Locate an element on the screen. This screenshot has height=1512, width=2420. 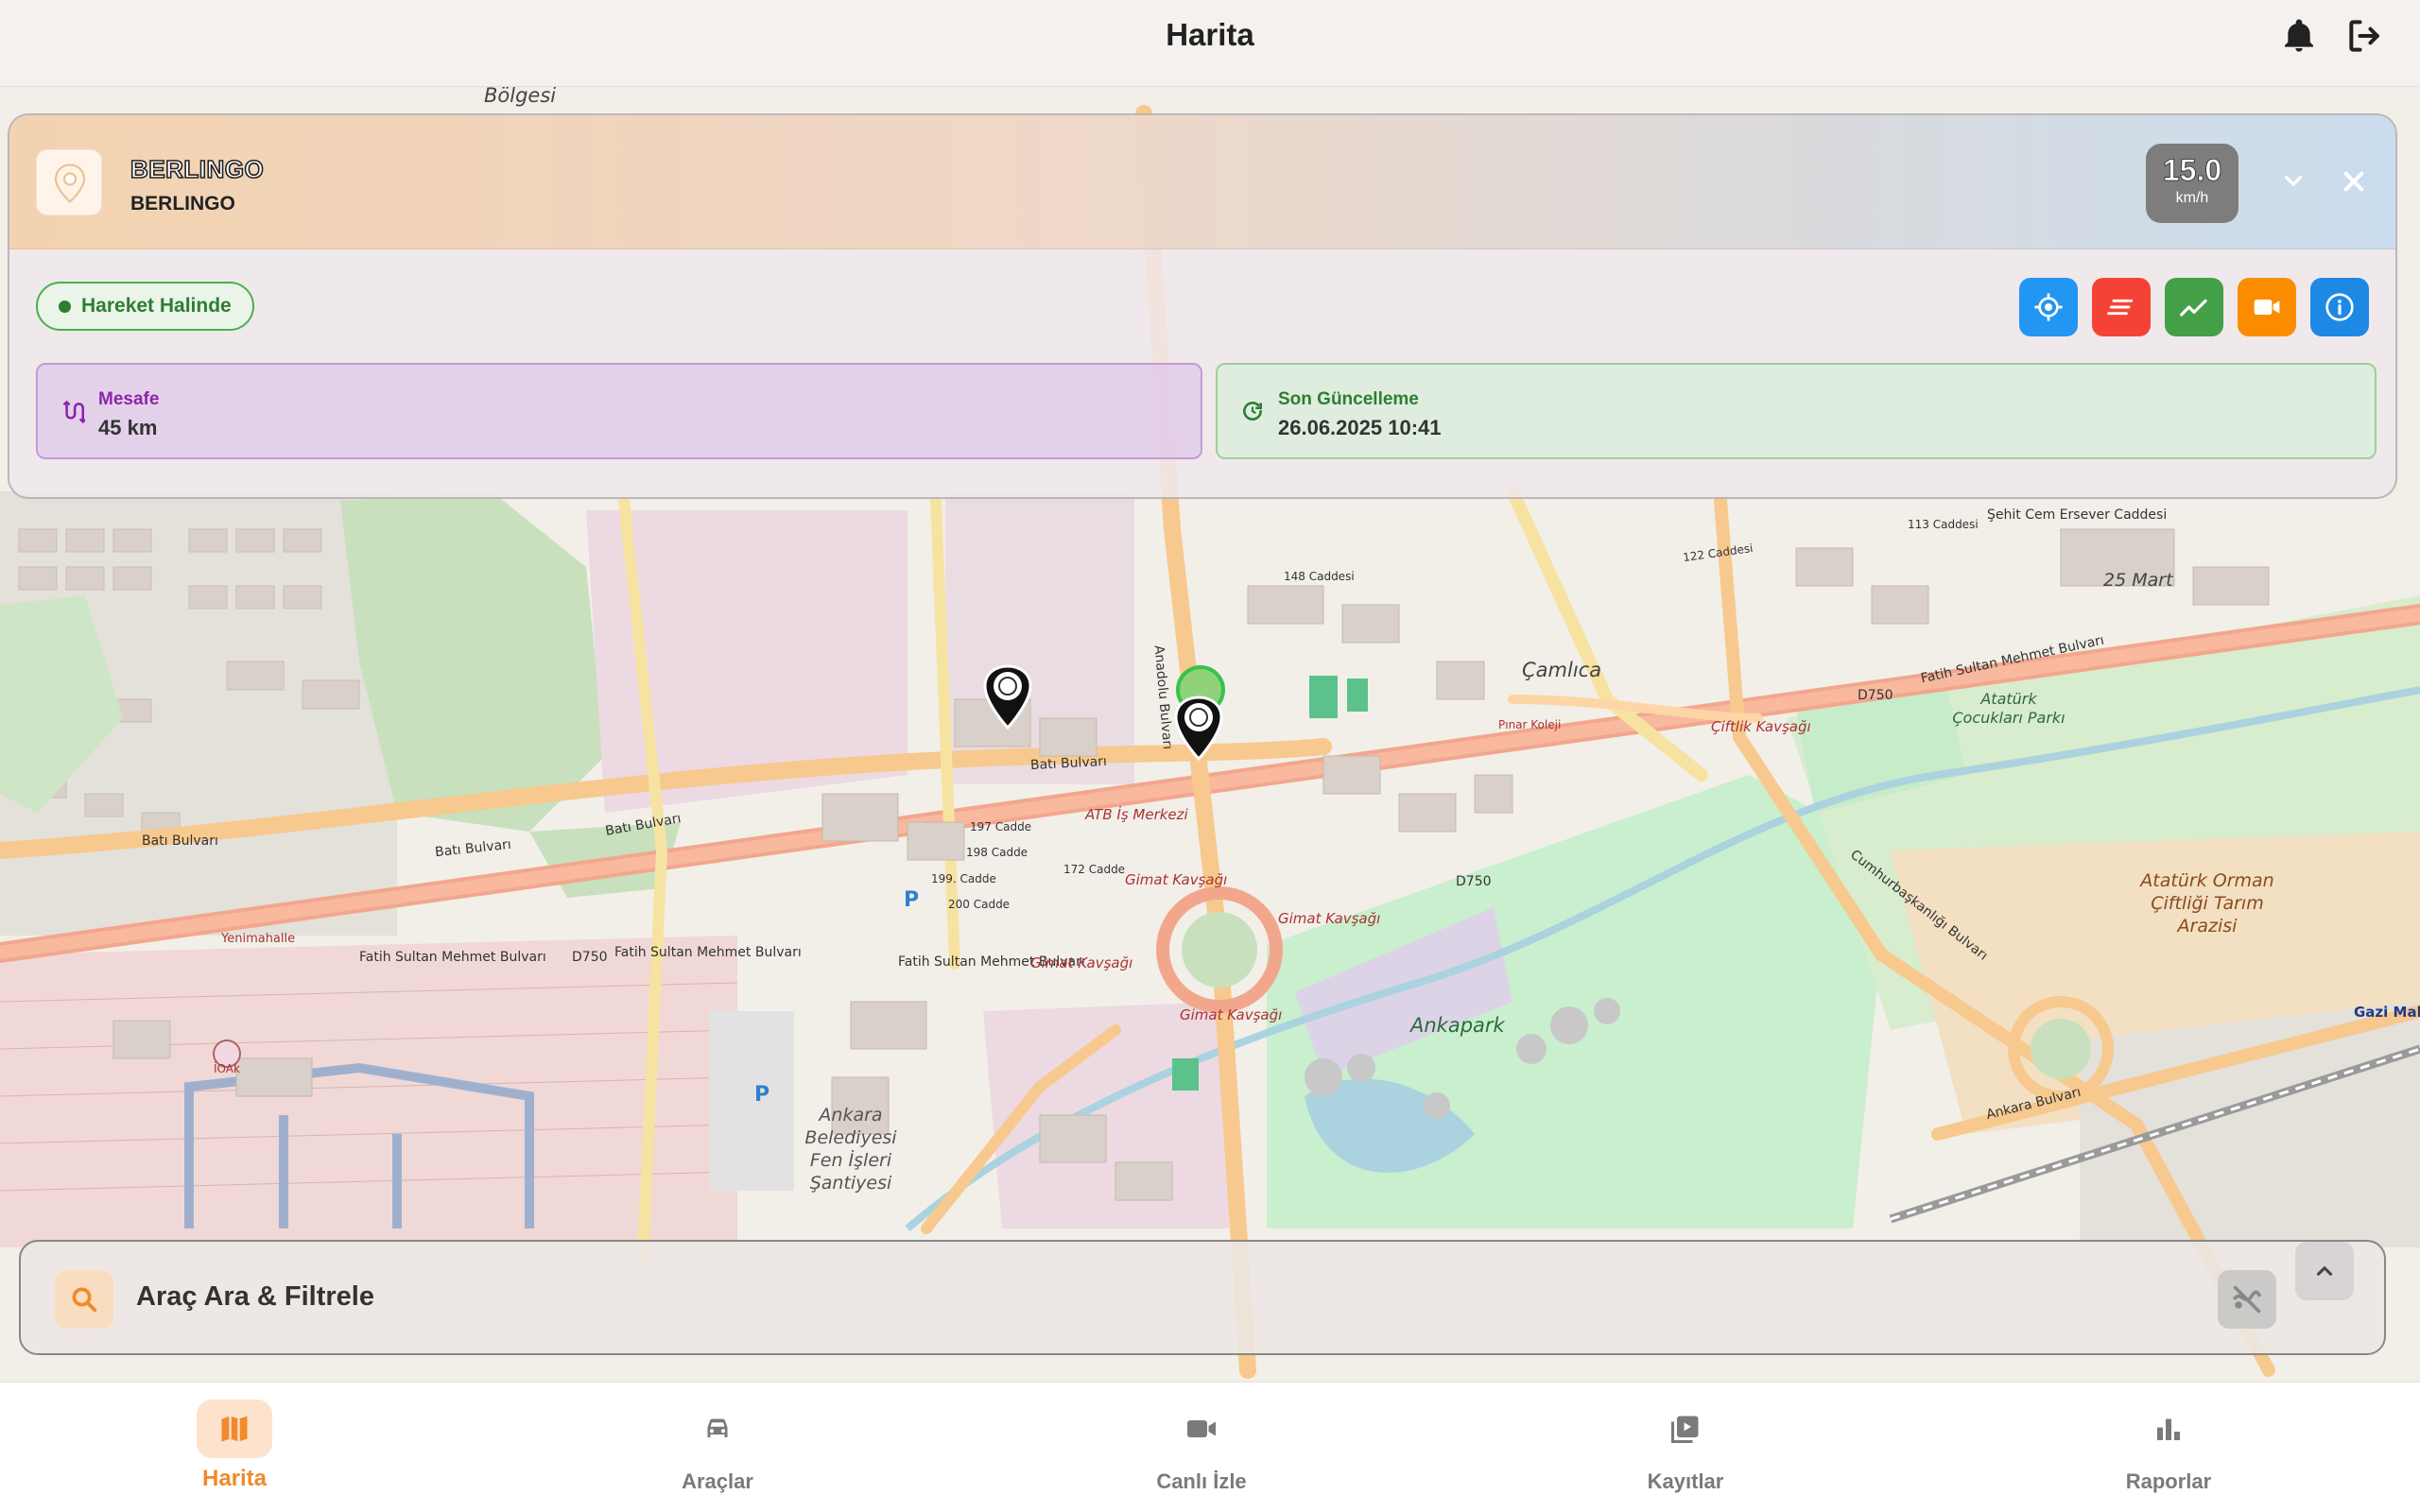
speed-badge: 15.0 km/h is located at coordinates (2192, 183).